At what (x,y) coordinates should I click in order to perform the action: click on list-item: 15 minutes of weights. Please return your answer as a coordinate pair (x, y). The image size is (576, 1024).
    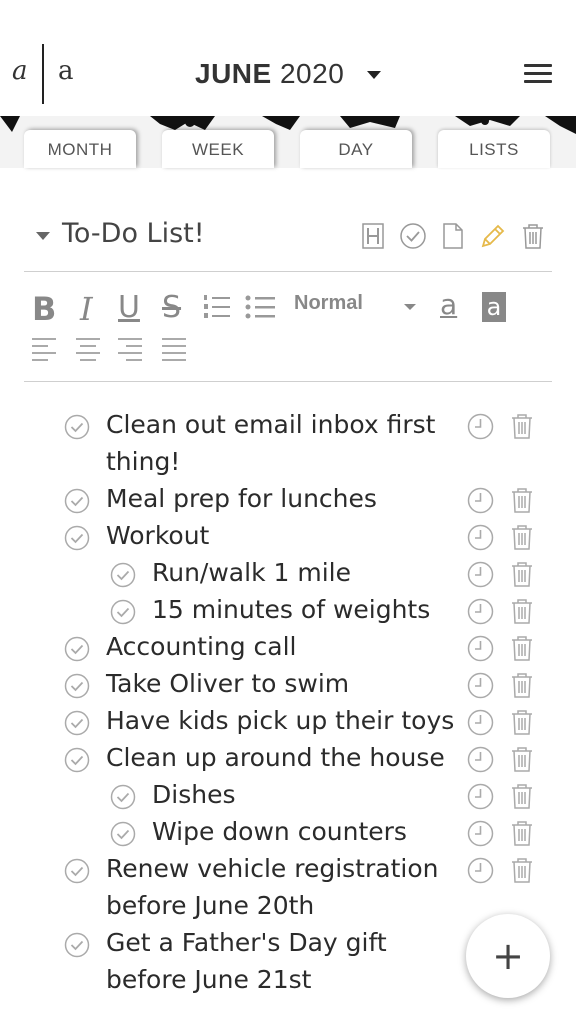
    Looking at the image, I should click on (288, 611).